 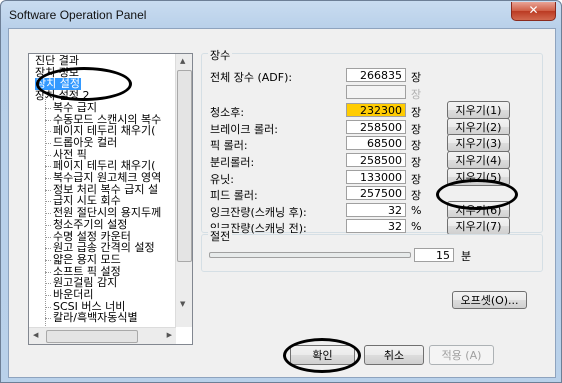 I want to click on horizontal-scrollbar: ◀ ▶, so click(x=102, y=335).